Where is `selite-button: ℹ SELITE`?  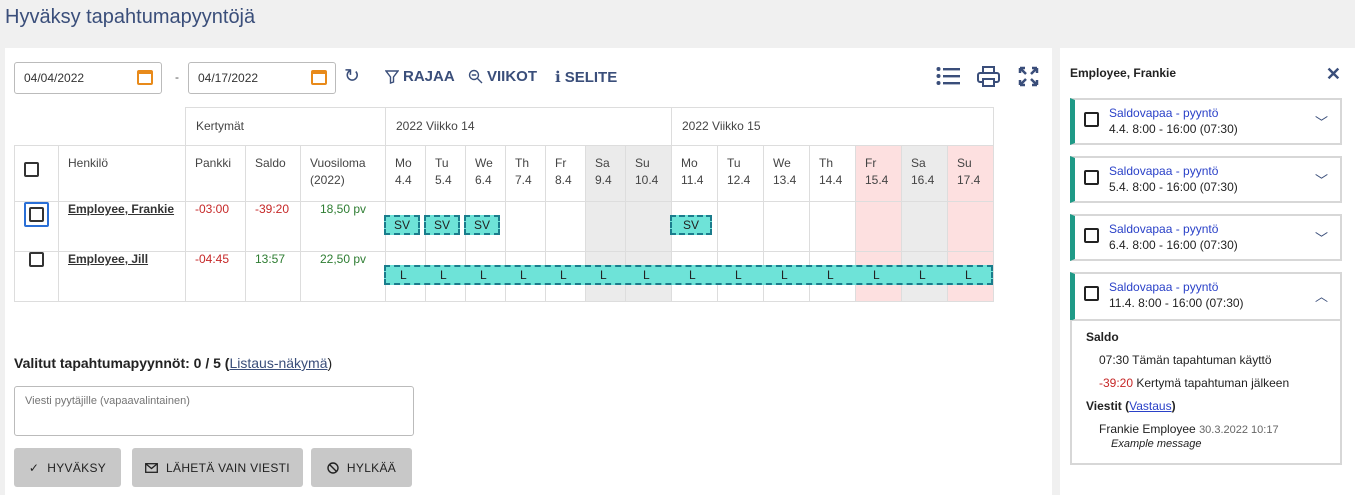 selite-button: ℹ SELITE is located at coordinates (586, 77).